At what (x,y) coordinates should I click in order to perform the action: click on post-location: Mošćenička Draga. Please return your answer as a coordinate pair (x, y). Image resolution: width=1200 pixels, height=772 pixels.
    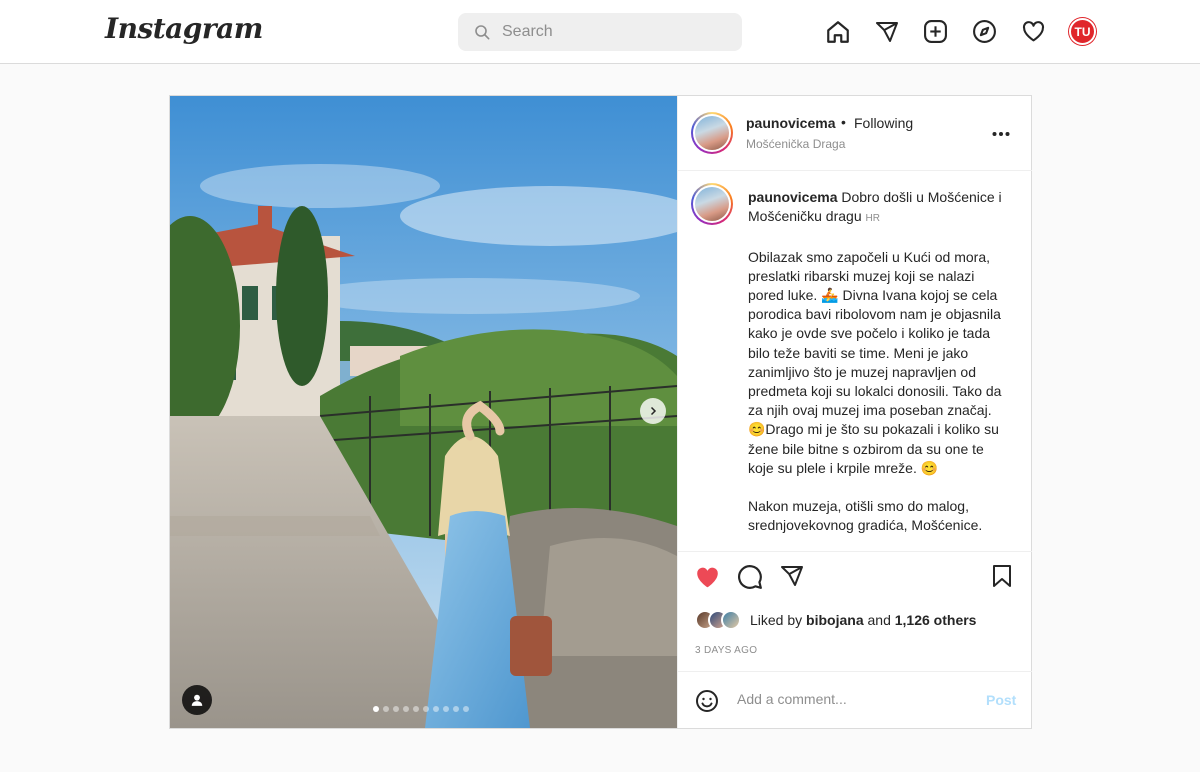
    Looking at the image, I should click on (795, 144).